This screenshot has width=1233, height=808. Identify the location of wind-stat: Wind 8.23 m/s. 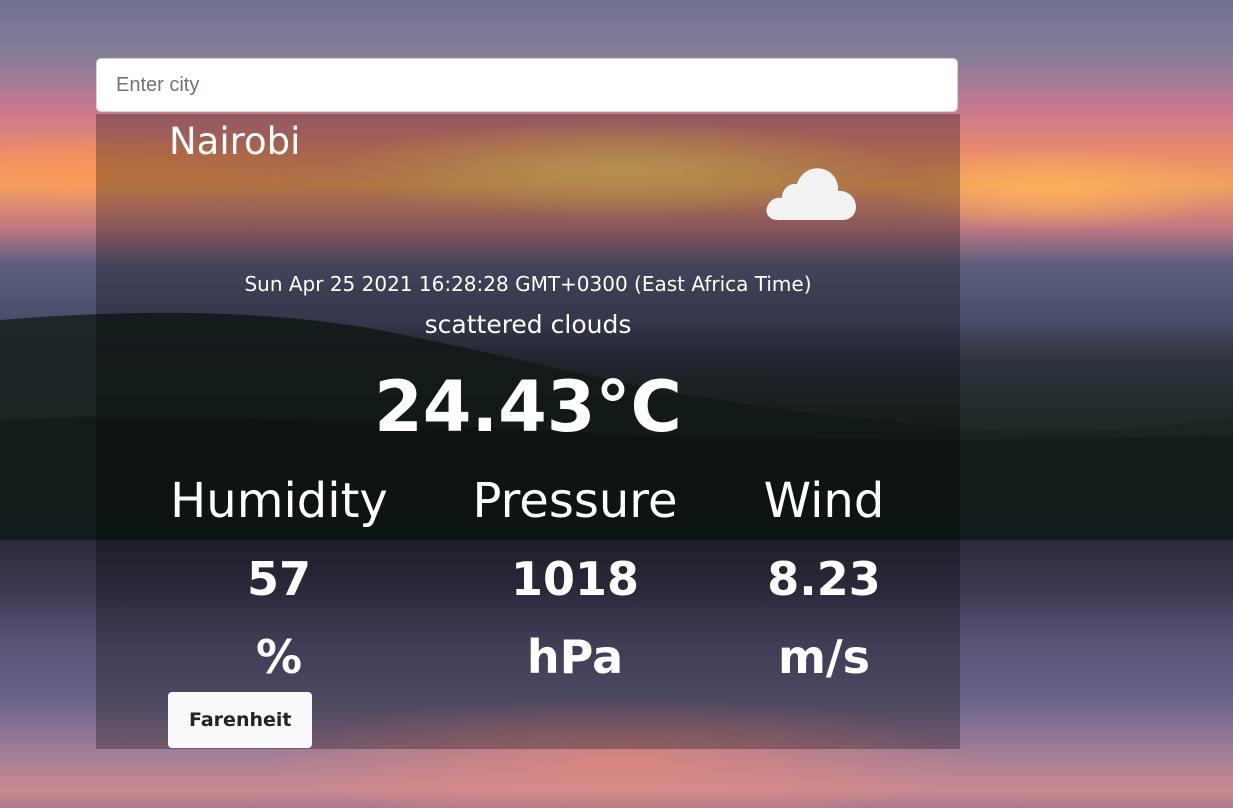
(824, 583).